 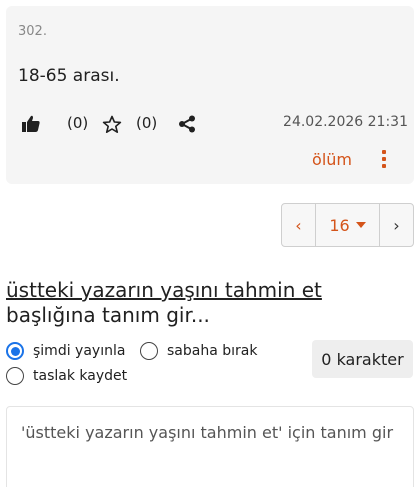 What do you see at coordinates (345, 122) in the screenshot?
I see `entry-date: 24.02.2026 21:31` at bounding box center [345, 122].